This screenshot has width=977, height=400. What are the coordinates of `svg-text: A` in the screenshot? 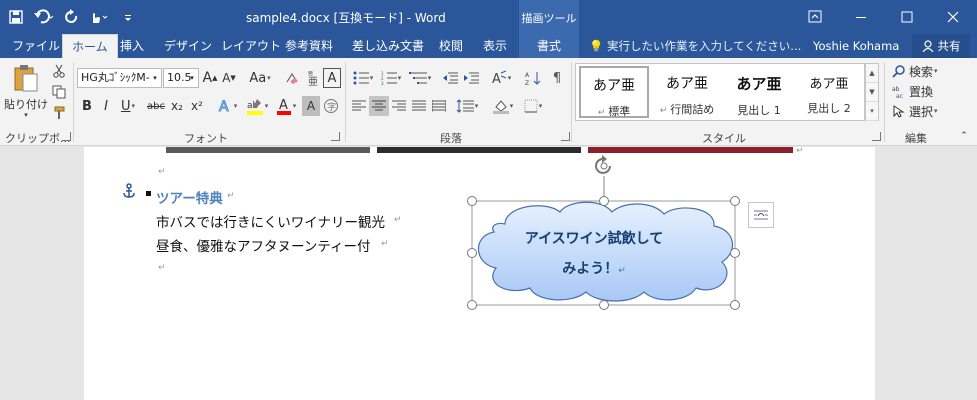 It's located at (283, 105).